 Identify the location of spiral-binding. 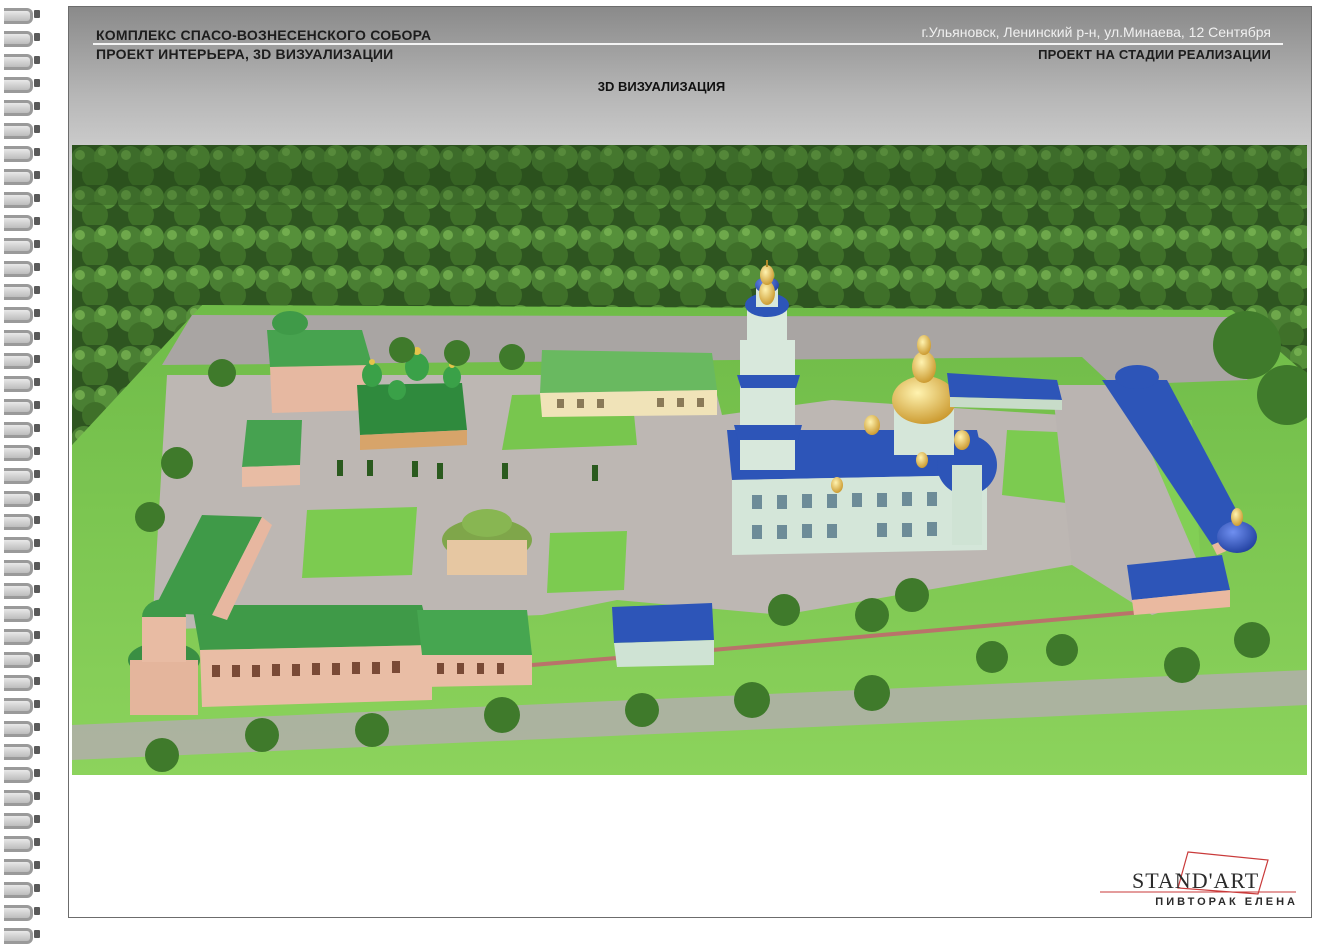
(26, 472).